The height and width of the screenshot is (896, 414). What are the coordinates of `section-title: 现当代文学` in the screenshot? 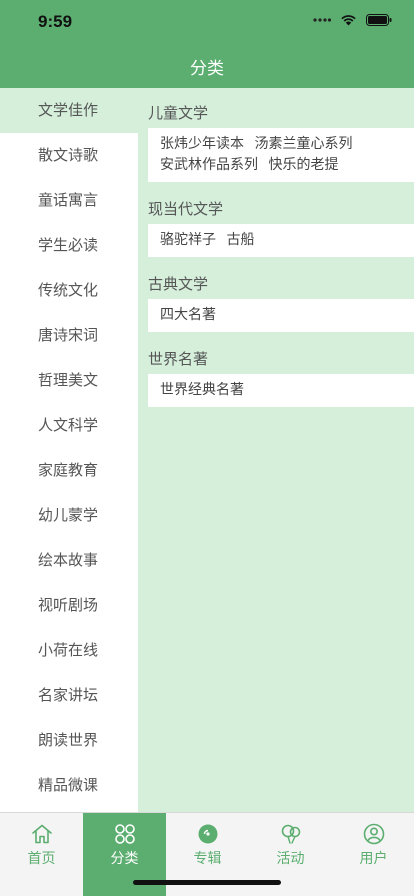 It's located at (186, 209).